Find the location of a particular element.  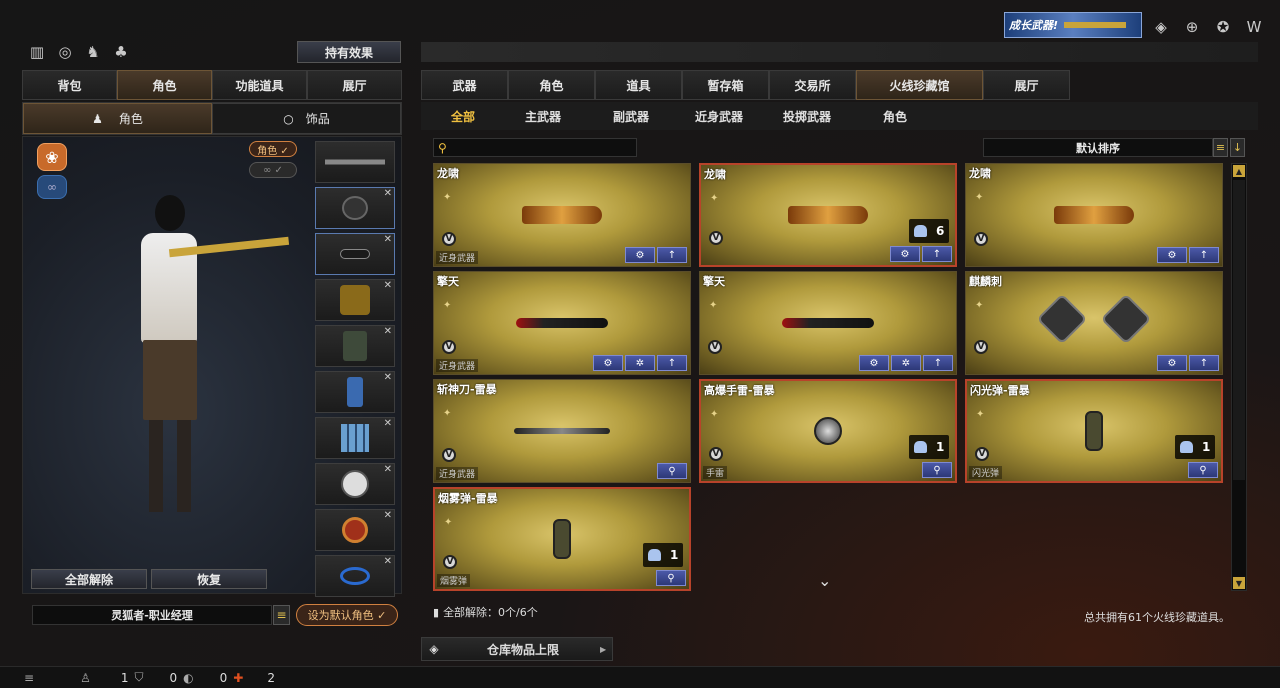

subtab-all: 全部 is located at coordinates (463, 116).